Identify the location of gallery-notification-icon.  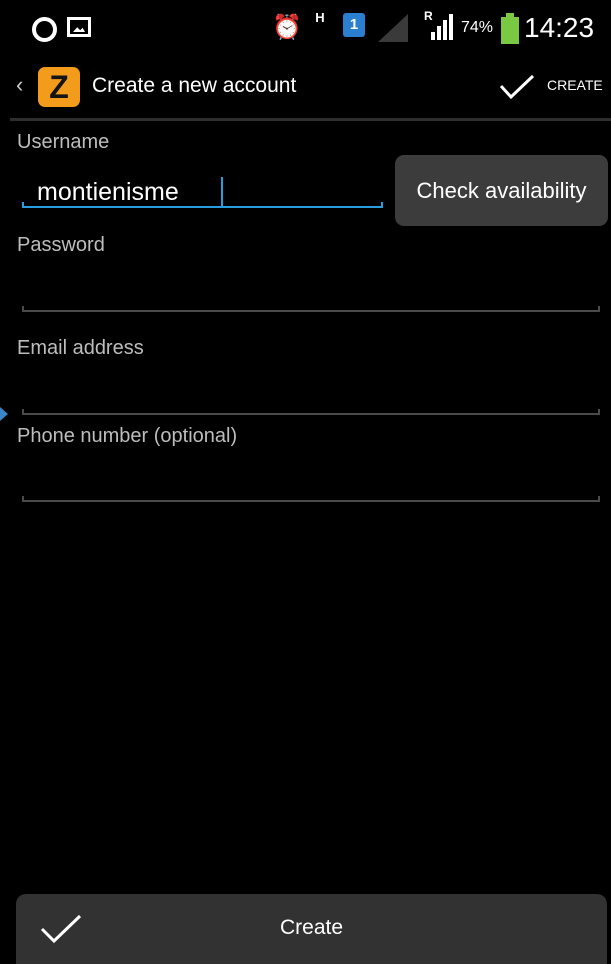
(79, 27).